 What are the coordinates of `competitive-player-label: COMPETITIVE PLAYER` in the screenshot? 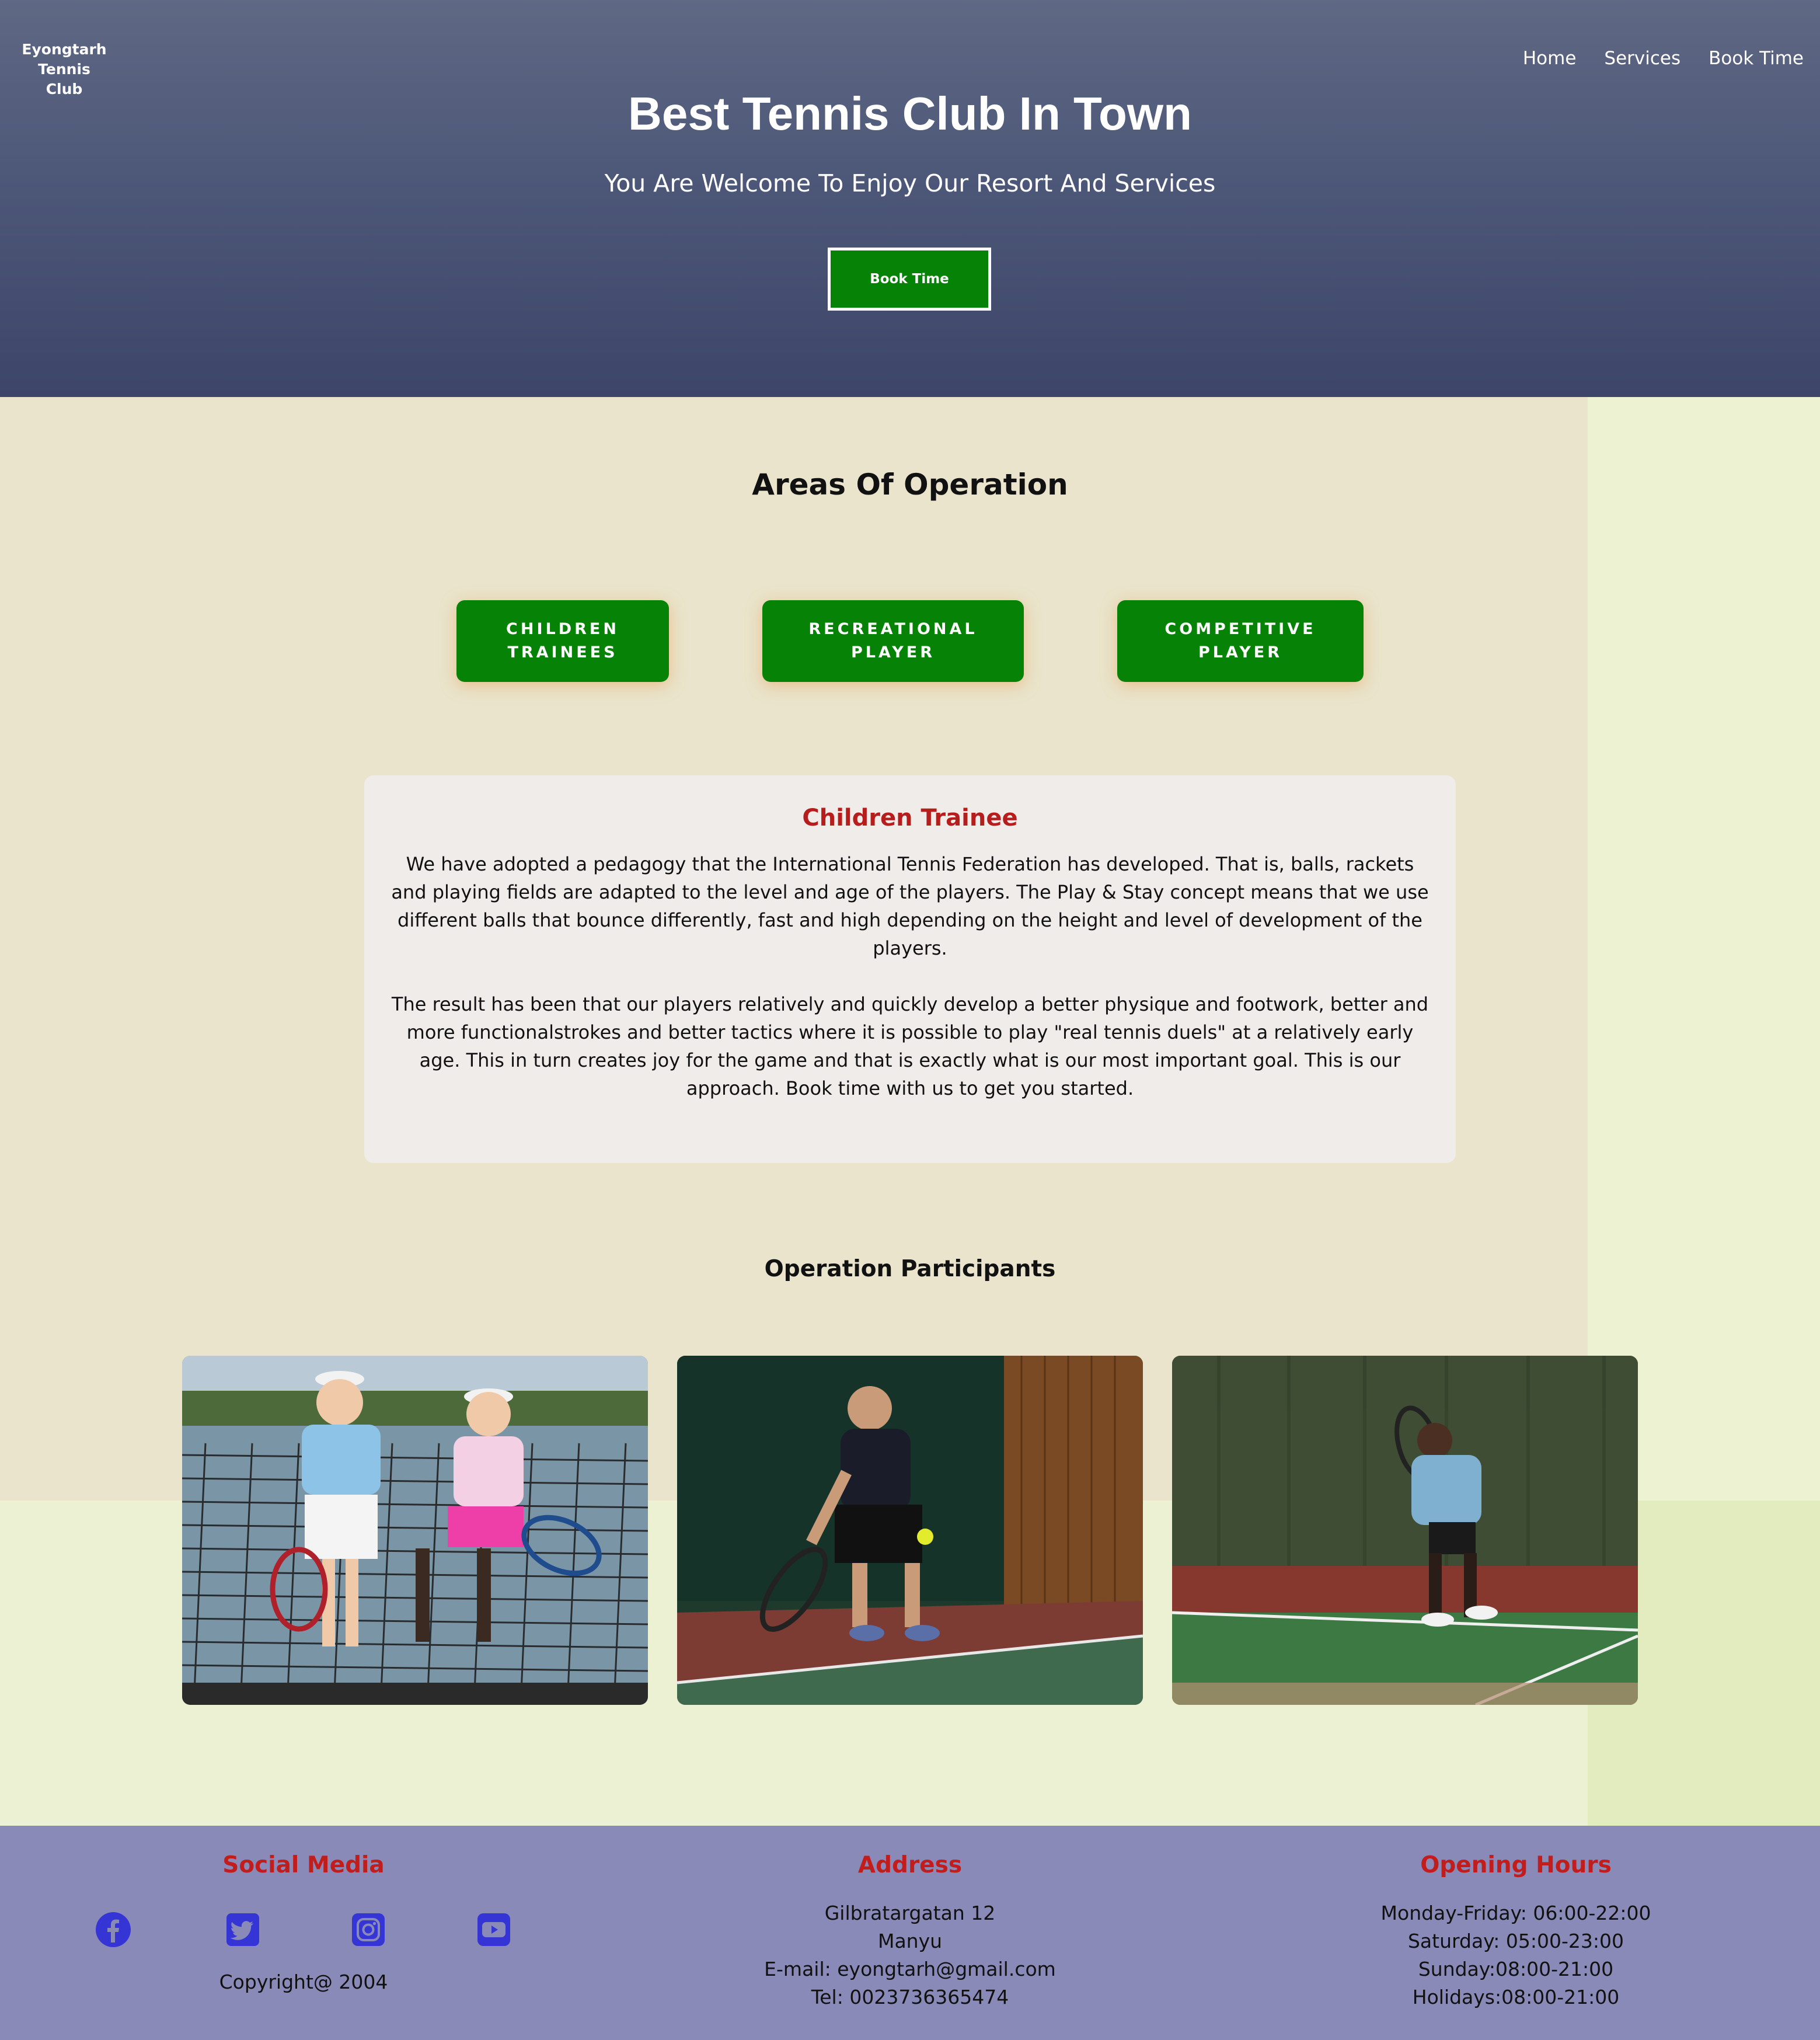 It's located at (1240, 641).